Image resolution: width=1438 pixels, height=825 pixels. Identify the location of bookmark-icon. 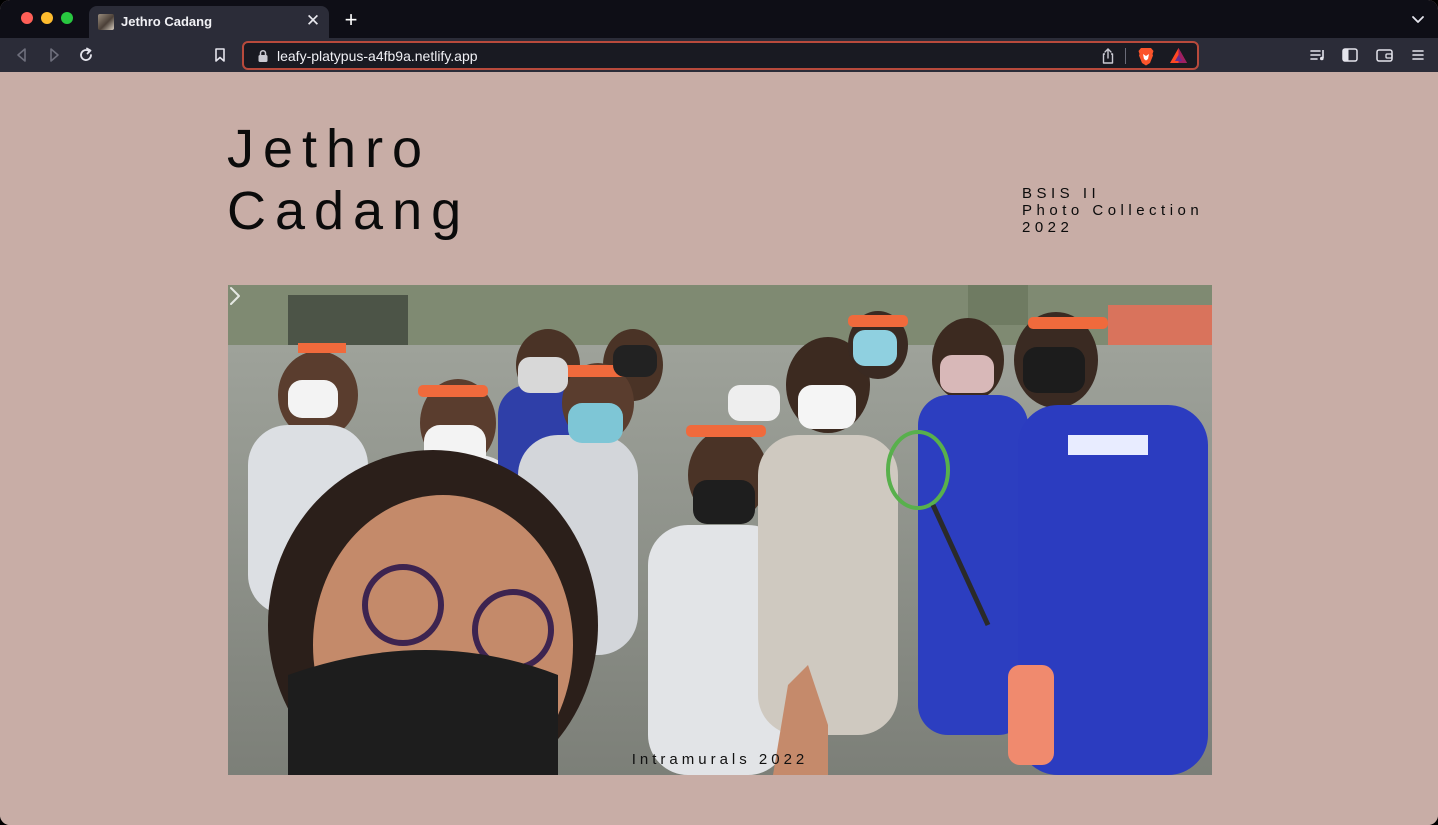
(220, 55).